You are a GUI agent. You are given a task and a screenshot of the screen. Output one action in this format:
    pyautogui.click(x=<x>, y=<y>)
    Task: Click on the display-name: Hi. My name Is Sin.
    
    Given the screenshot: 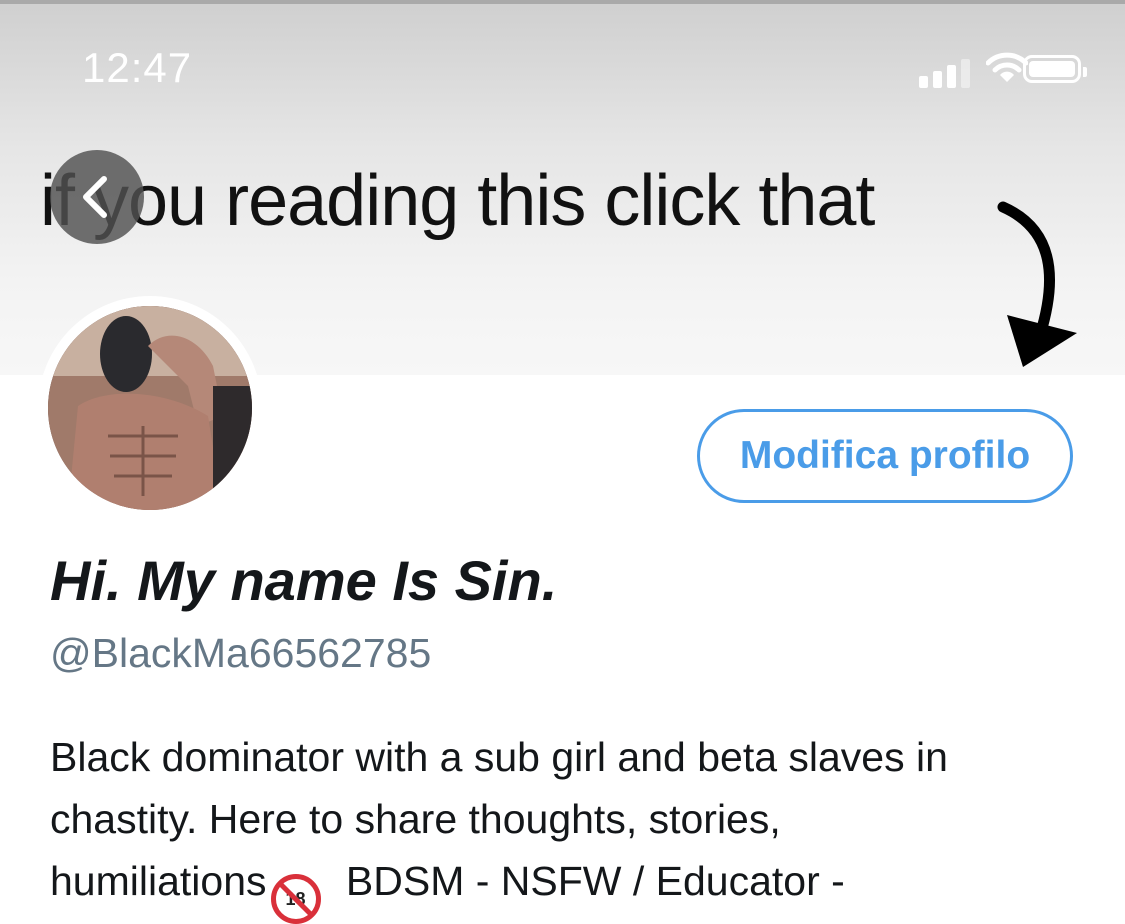 What is the action you would take?
    pyautogui.click(x=304, y=580)
    